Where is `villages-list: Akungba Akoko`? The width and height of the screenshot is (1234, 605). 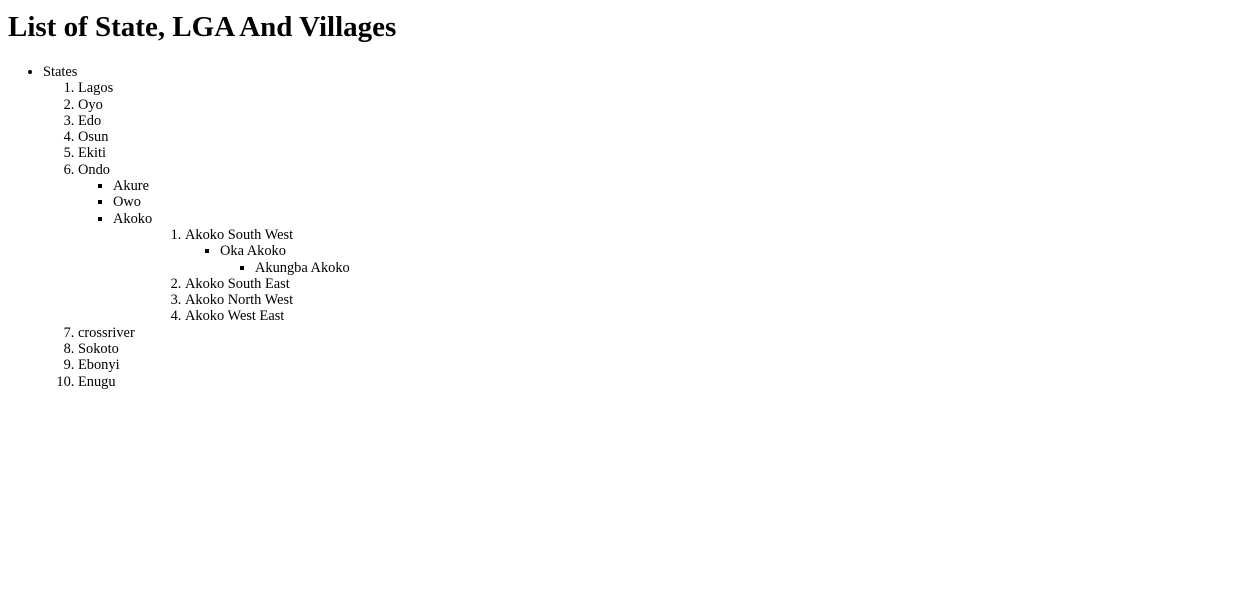
villages-list: Akungba Akoko is located at coordinates (723, 268).